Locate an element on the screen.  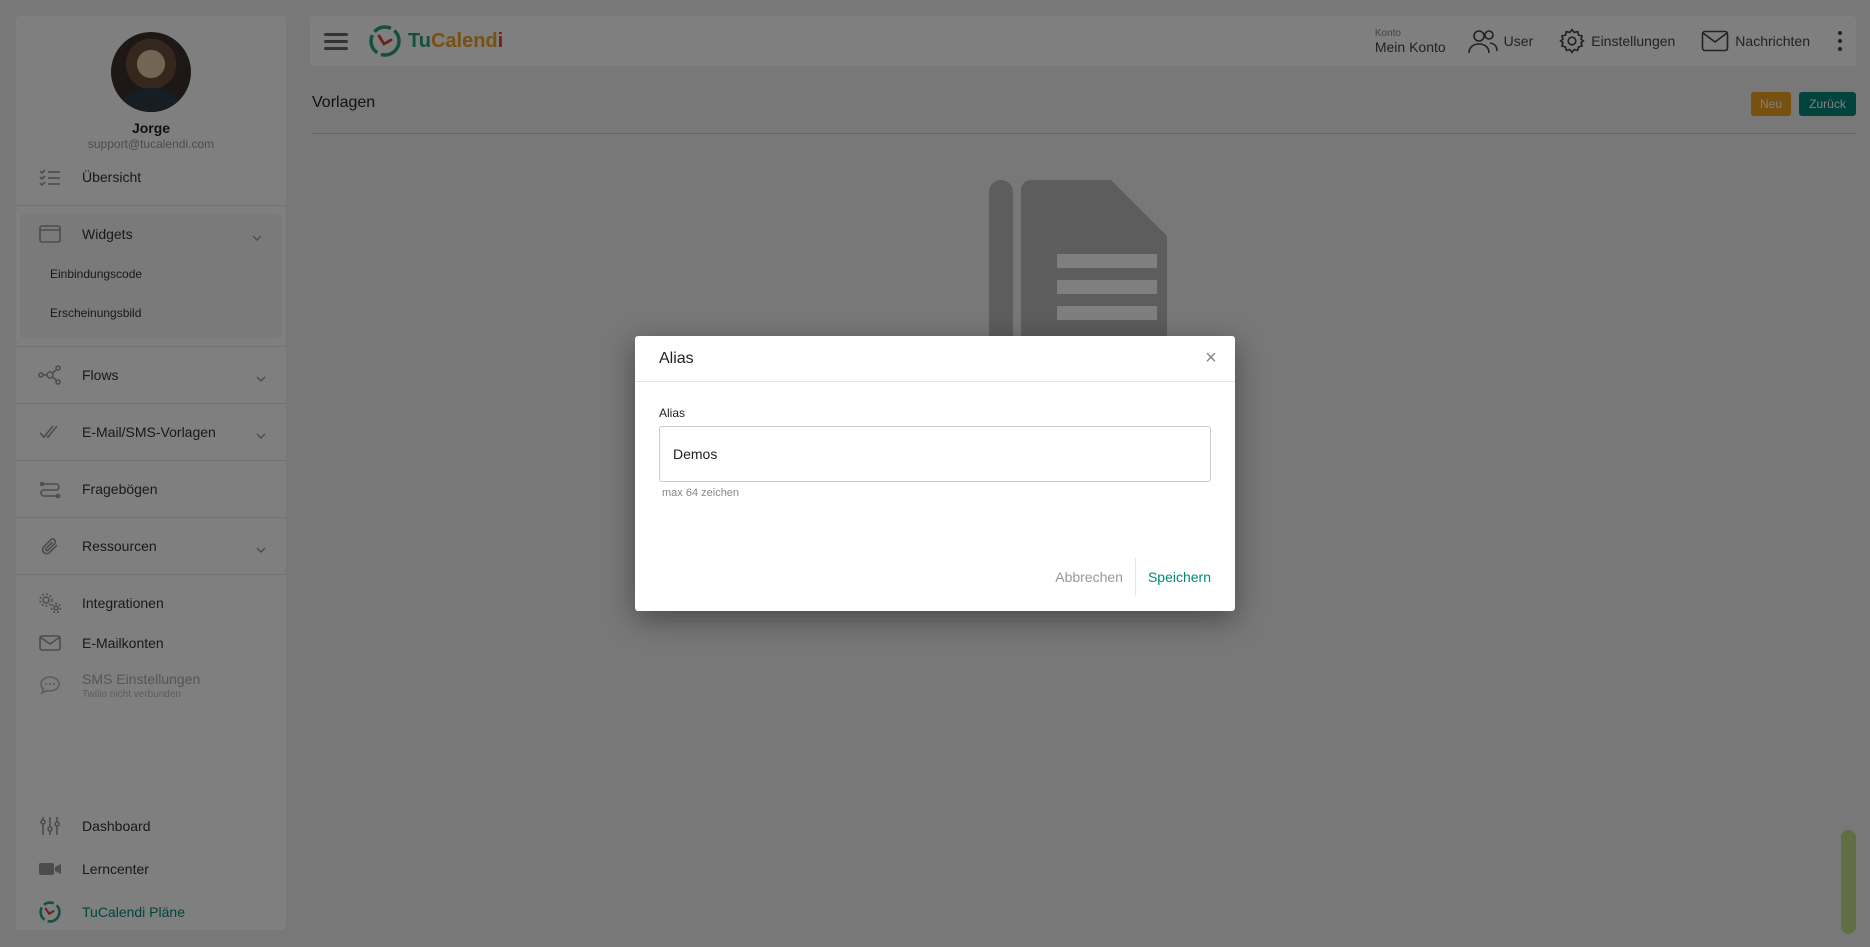
dialog-title: Alias is located at coordinates (676, 358).